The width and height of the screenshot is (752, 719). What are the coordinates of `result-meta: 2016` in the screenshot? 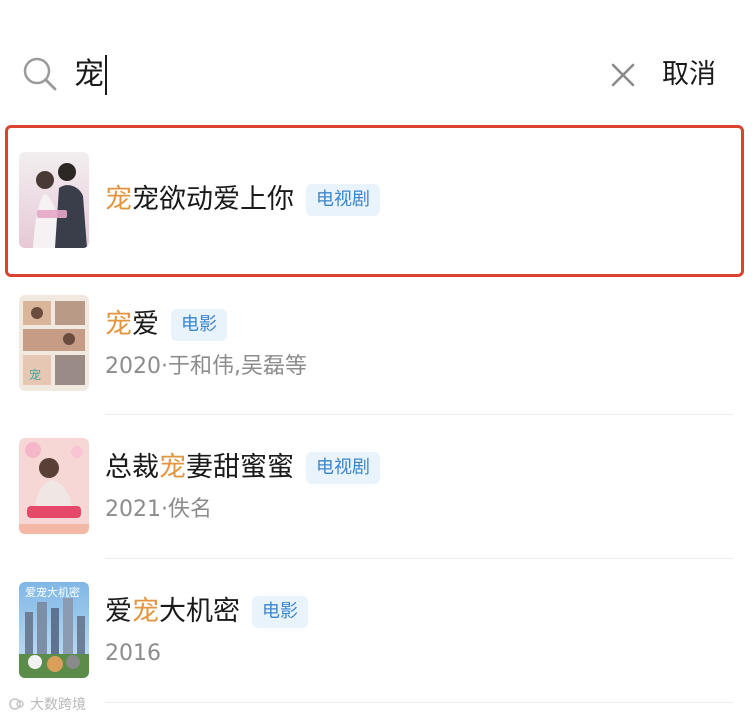 It's located at (133, 653).